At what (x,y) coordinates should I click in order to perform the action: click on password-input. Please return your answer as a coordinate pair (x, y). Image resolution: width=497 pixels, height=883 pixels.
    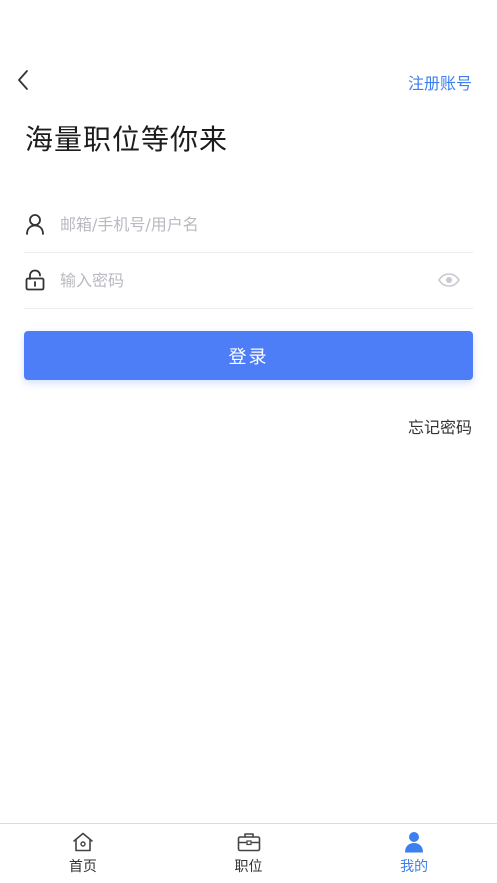
    Looking at the image, I should click on (247, 280).